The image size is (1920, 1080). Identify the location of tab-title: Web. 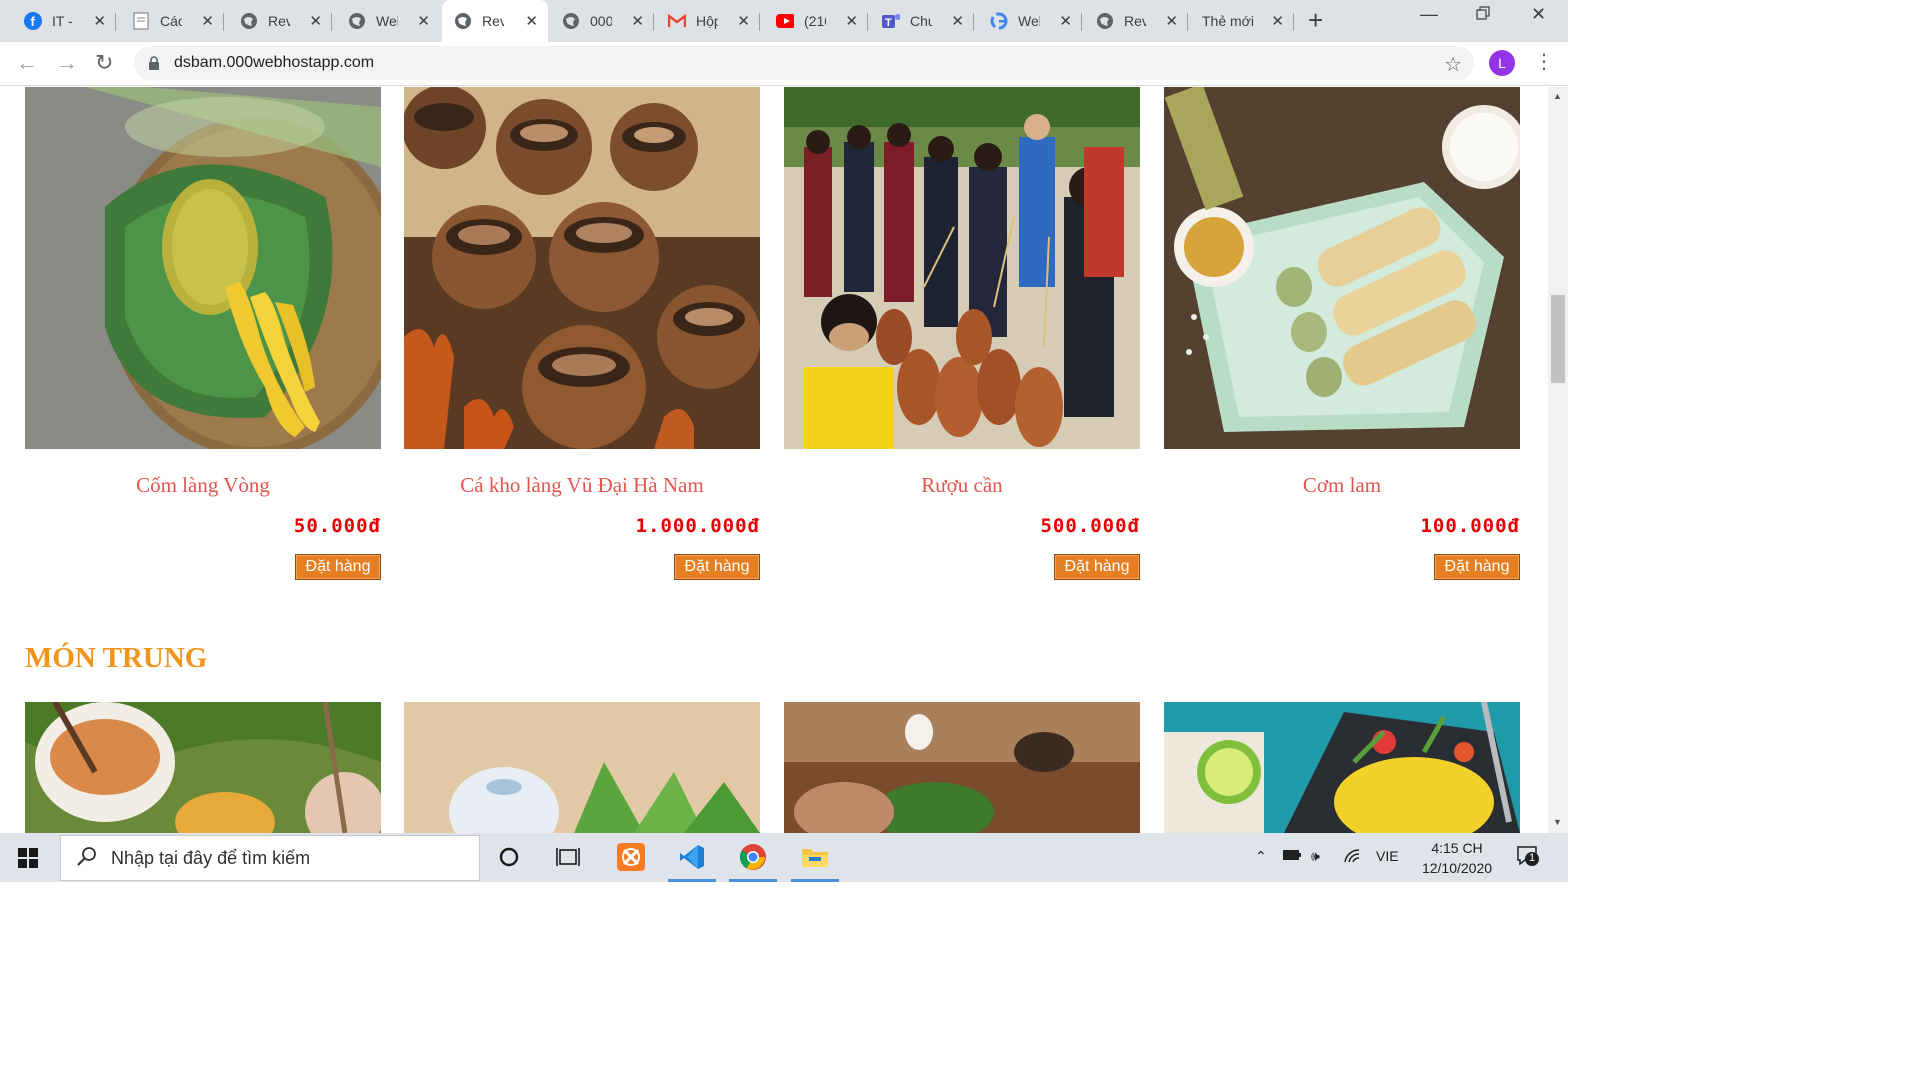
(1029, 21).